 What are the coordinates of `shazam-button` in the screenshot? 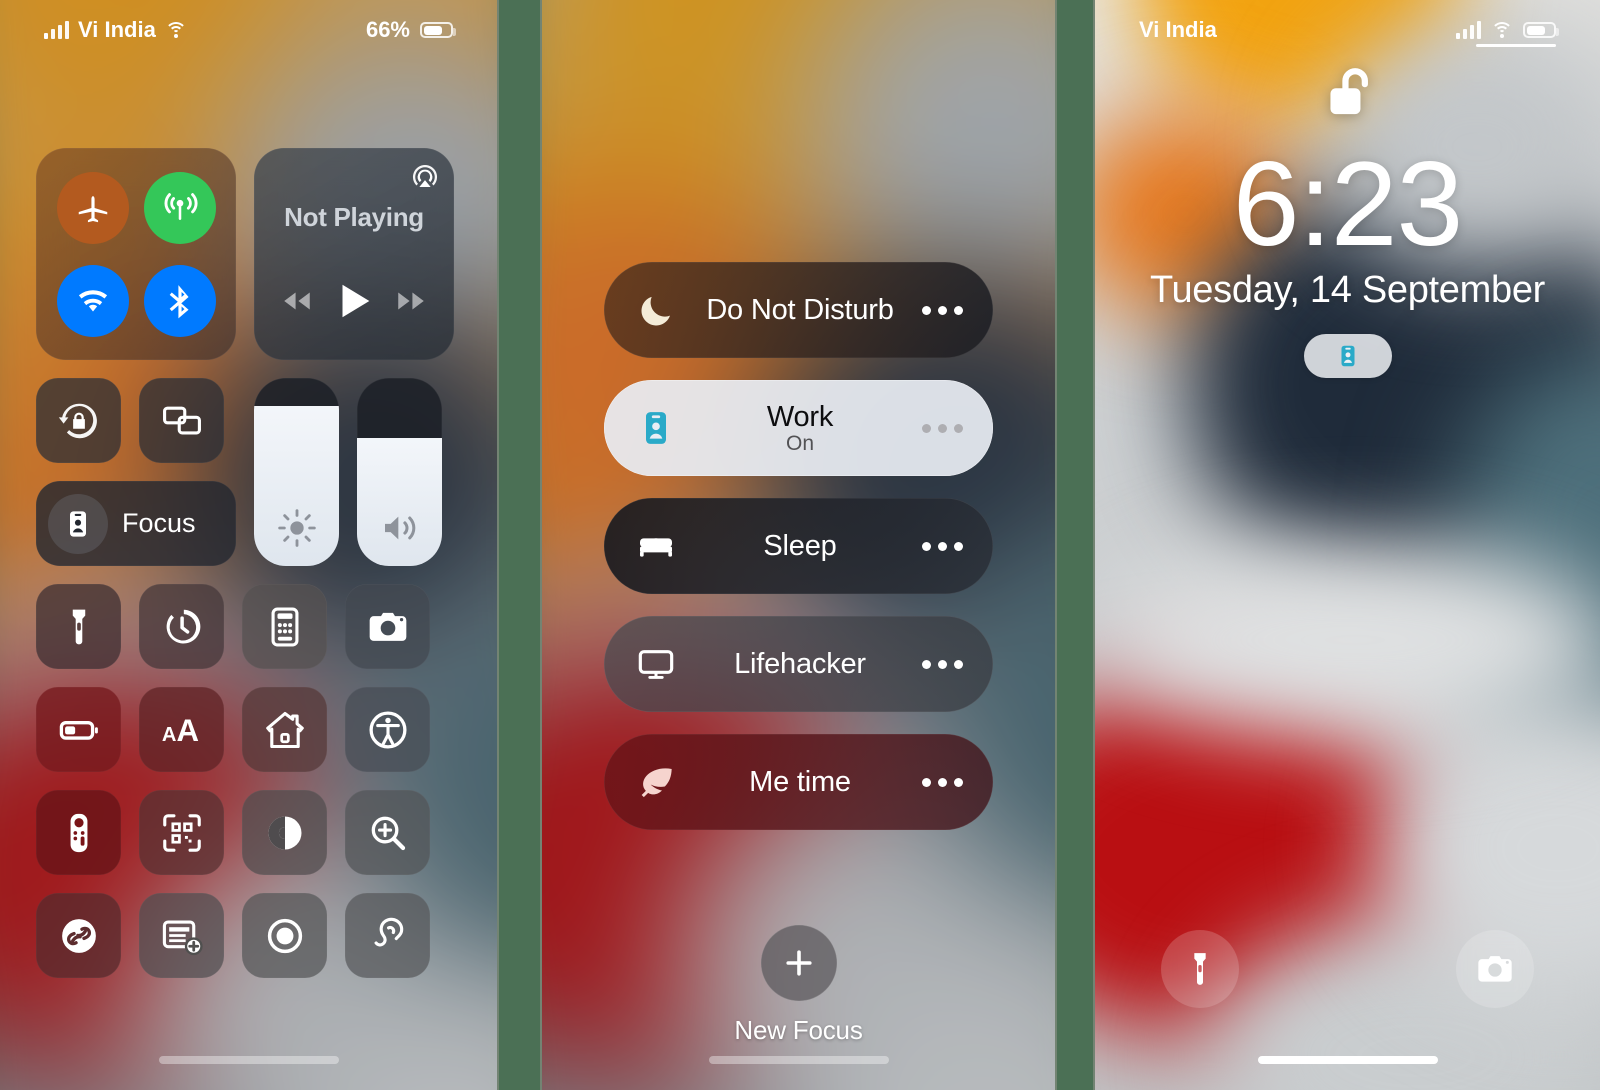 It's located at (78, 935).